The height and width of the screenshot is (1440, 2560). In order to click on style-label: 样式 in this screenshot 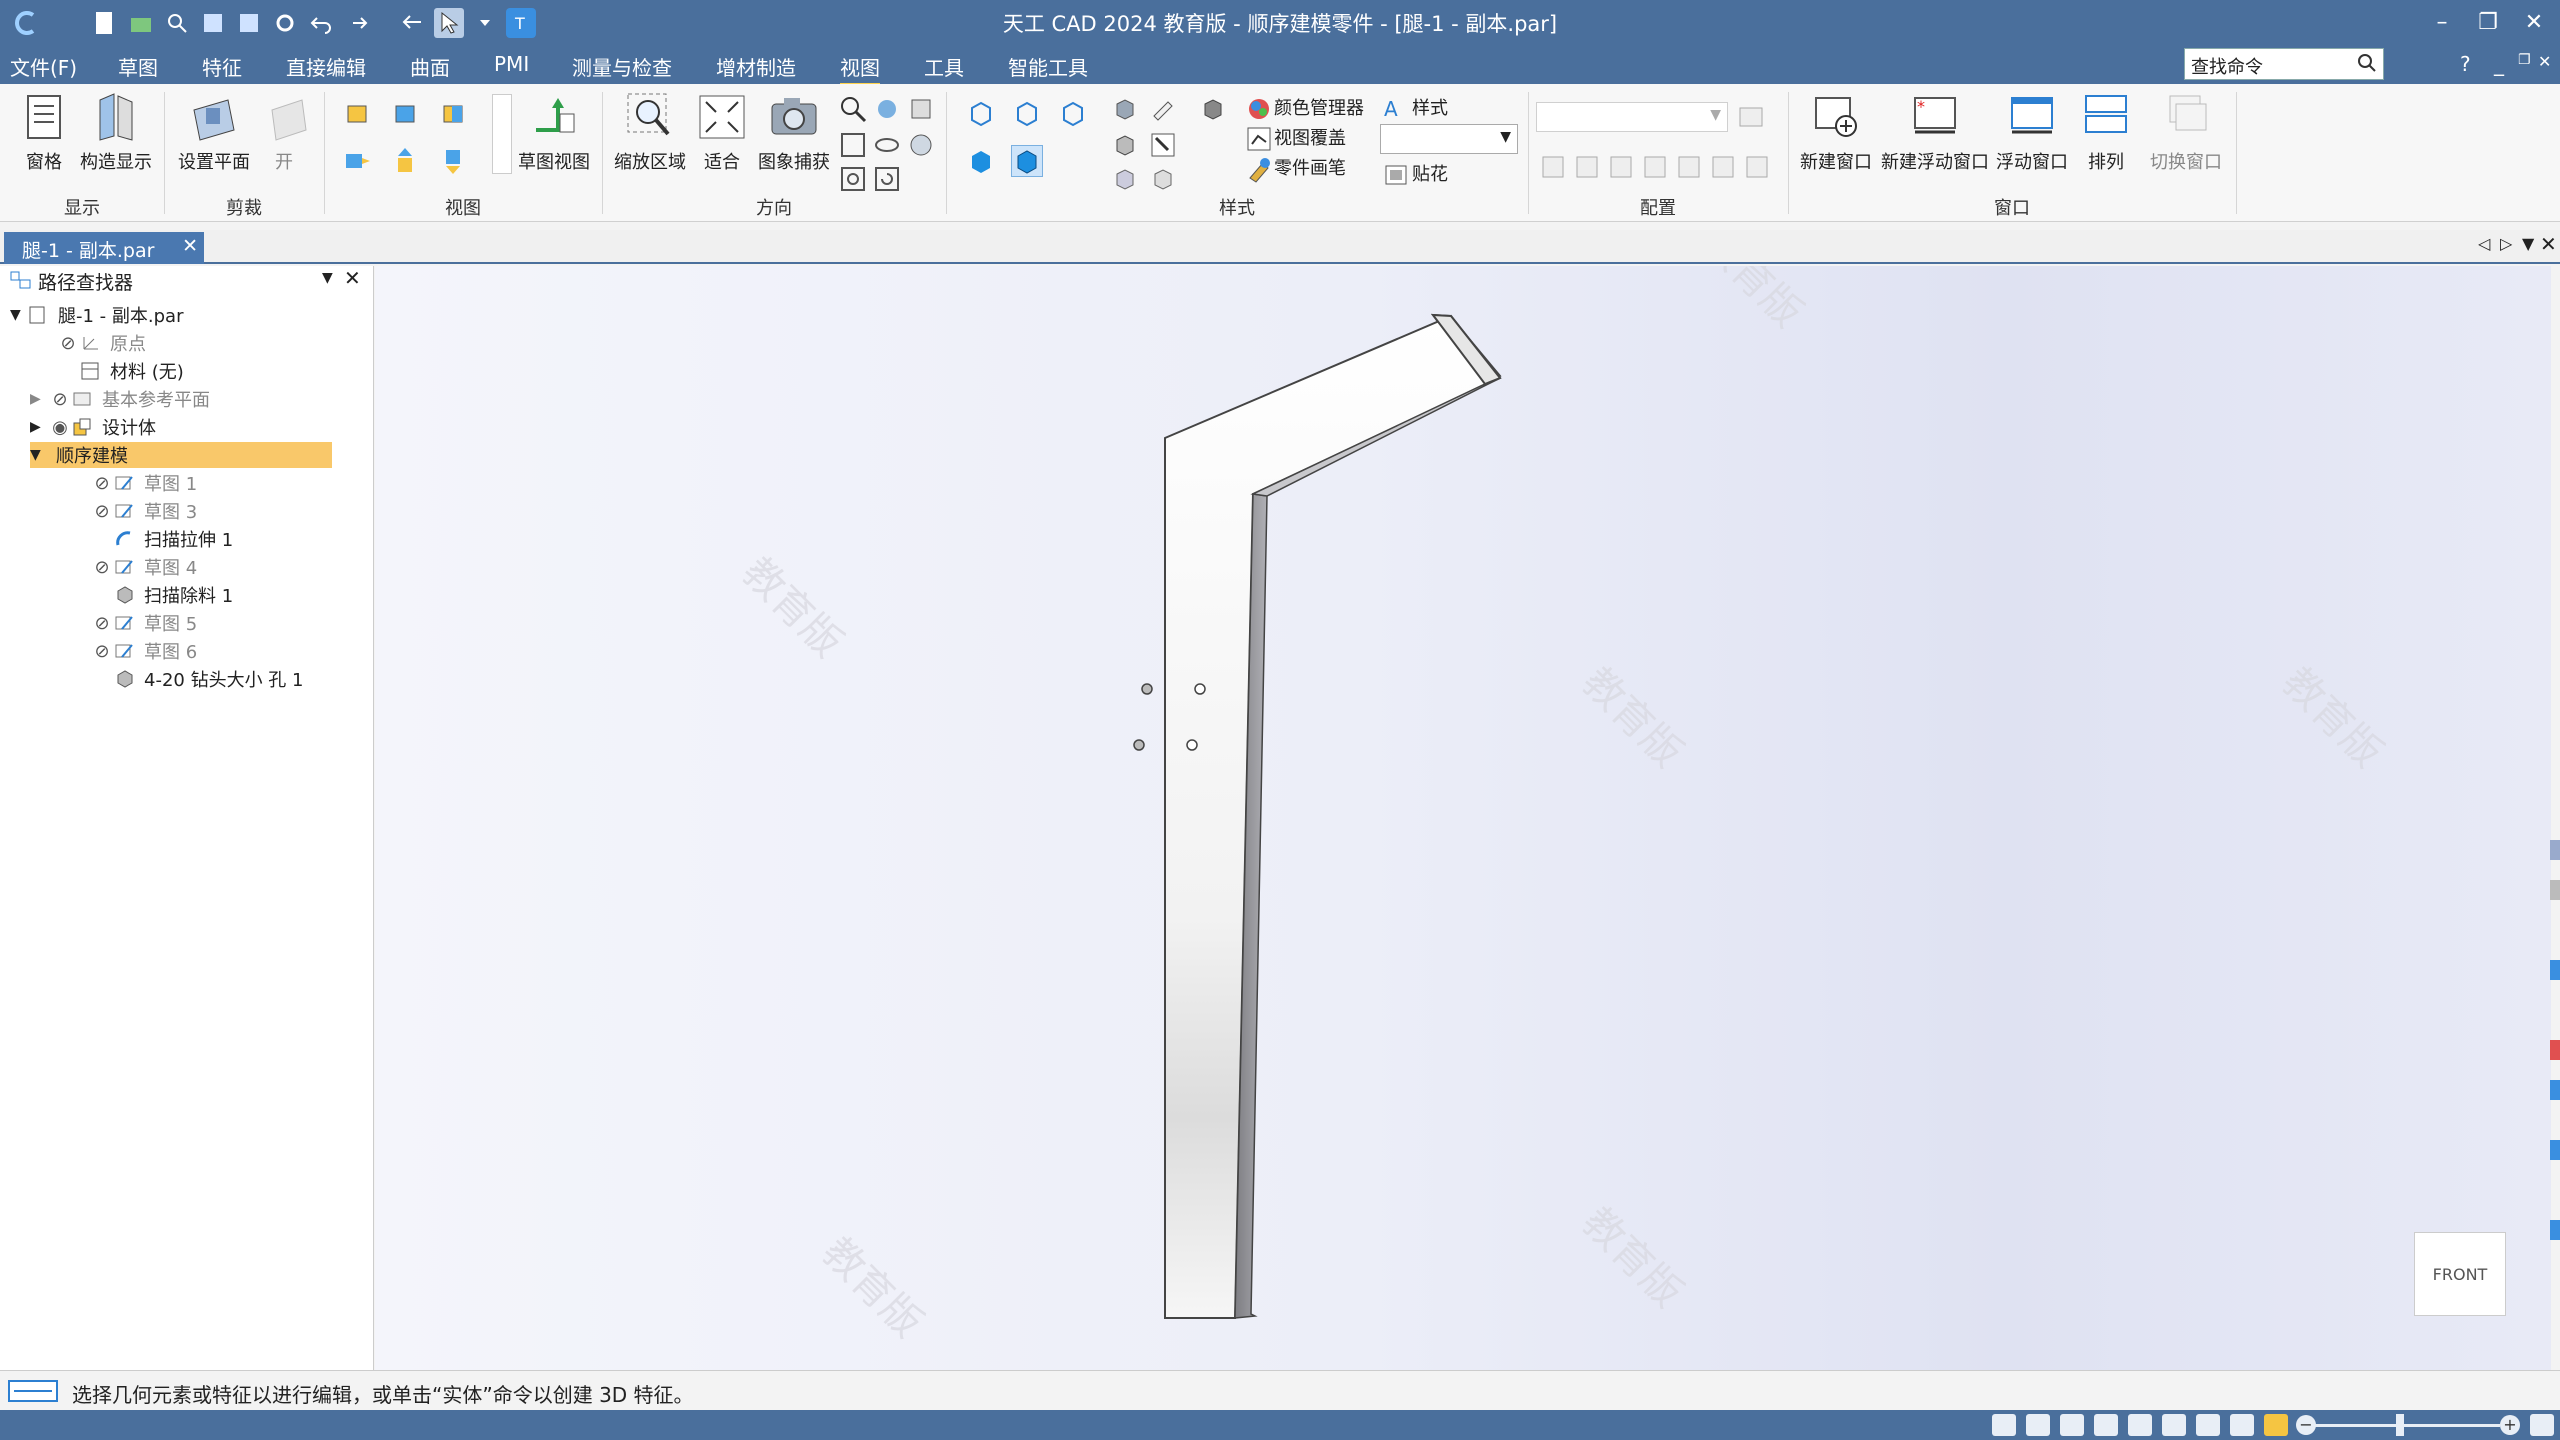, I will do `click(1430, 107)`.